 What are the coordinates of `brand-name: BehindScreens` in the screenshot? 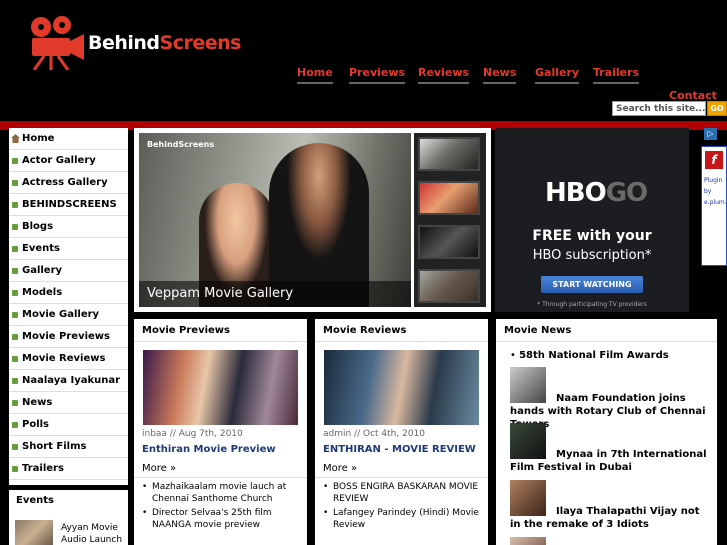 It's located at (164, 43).